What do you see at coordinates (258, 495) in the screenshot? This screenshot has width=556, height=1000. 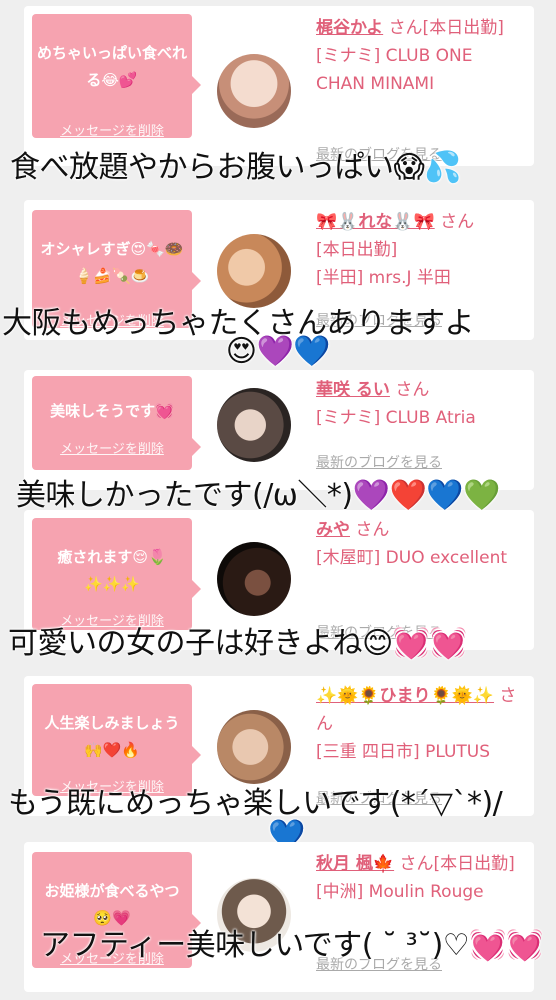 I see `caption-text: 美味しかったです(/ω＼*)💜❤️💙💚` at bounding box center [258, 495].